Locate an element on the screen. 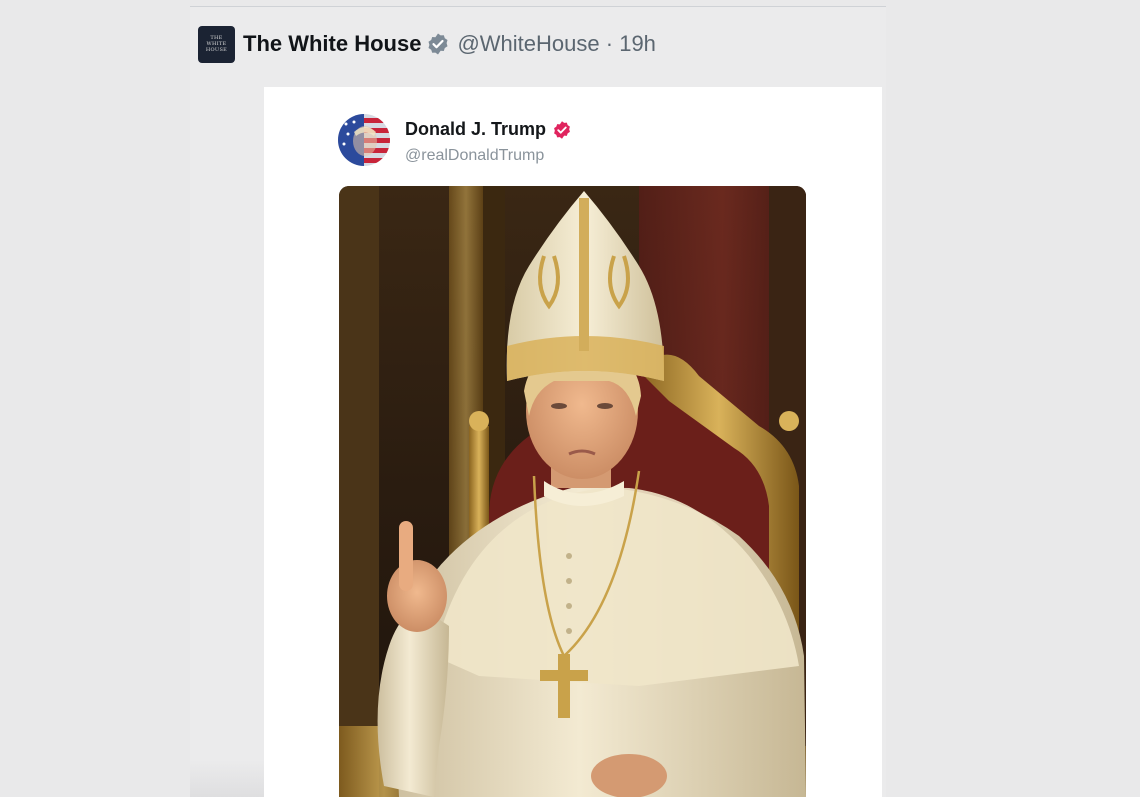  white-house-avatar: THE WHITE HOUSE is located at coordinates (216, 44).